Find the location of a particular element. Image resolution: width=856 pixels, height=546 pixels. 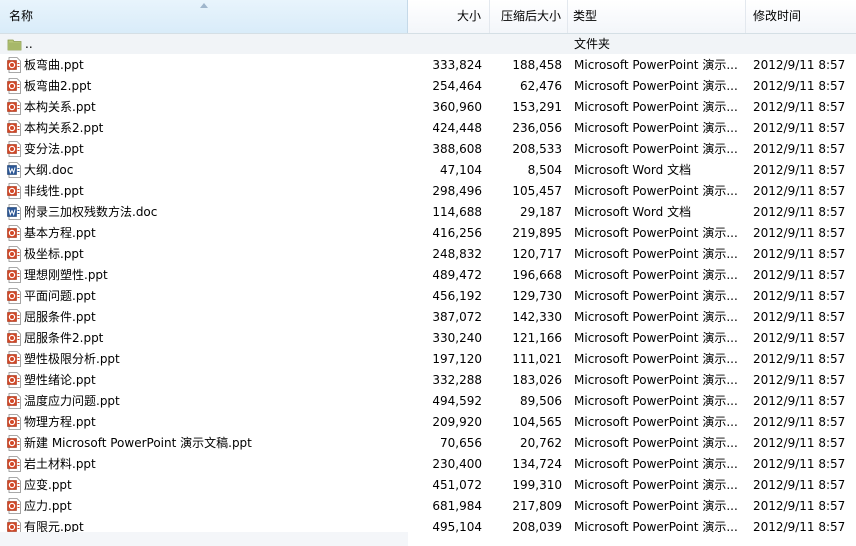

column-header-modified: 修改时间 is located at coordinates (801, 16).